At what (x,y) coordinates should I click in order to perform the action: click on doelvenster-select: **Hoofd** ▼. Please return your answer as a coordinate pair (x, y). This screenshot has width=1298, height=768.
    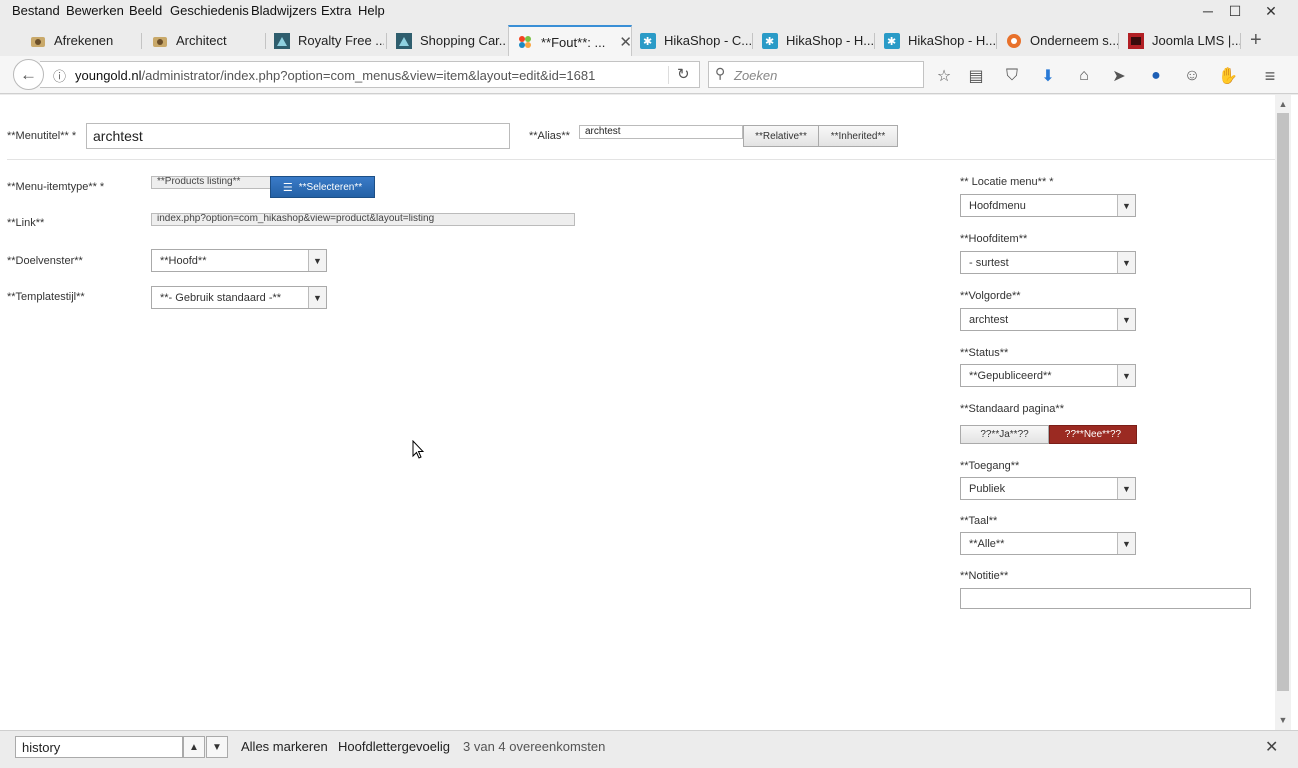
    Looking at the image, I should click on (239, 260).